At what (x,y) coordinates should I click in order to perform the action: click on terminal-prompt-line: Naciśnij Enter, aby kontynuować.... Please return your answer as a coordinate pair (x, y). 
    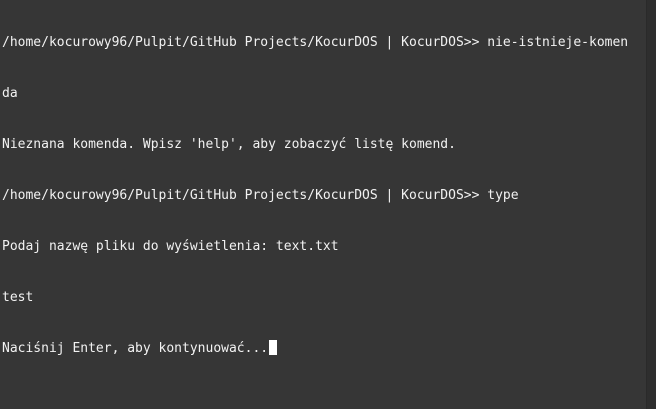
    Looking at the image, I should click on (324, 348).